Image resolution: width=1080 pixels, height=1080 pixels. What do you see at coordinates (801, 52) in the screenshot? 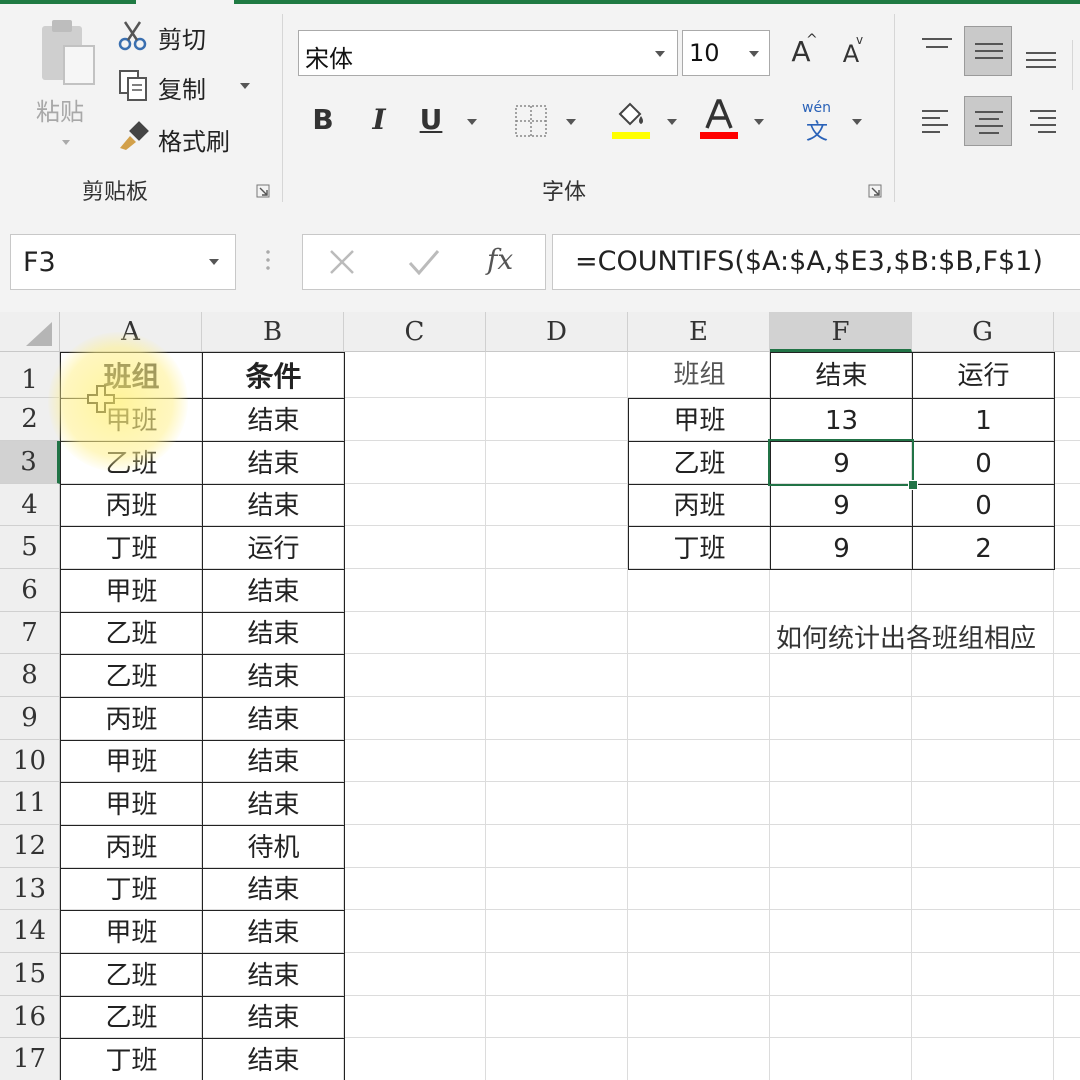
I see `grow-font-button: A ^` at bounding box center [801, 52].